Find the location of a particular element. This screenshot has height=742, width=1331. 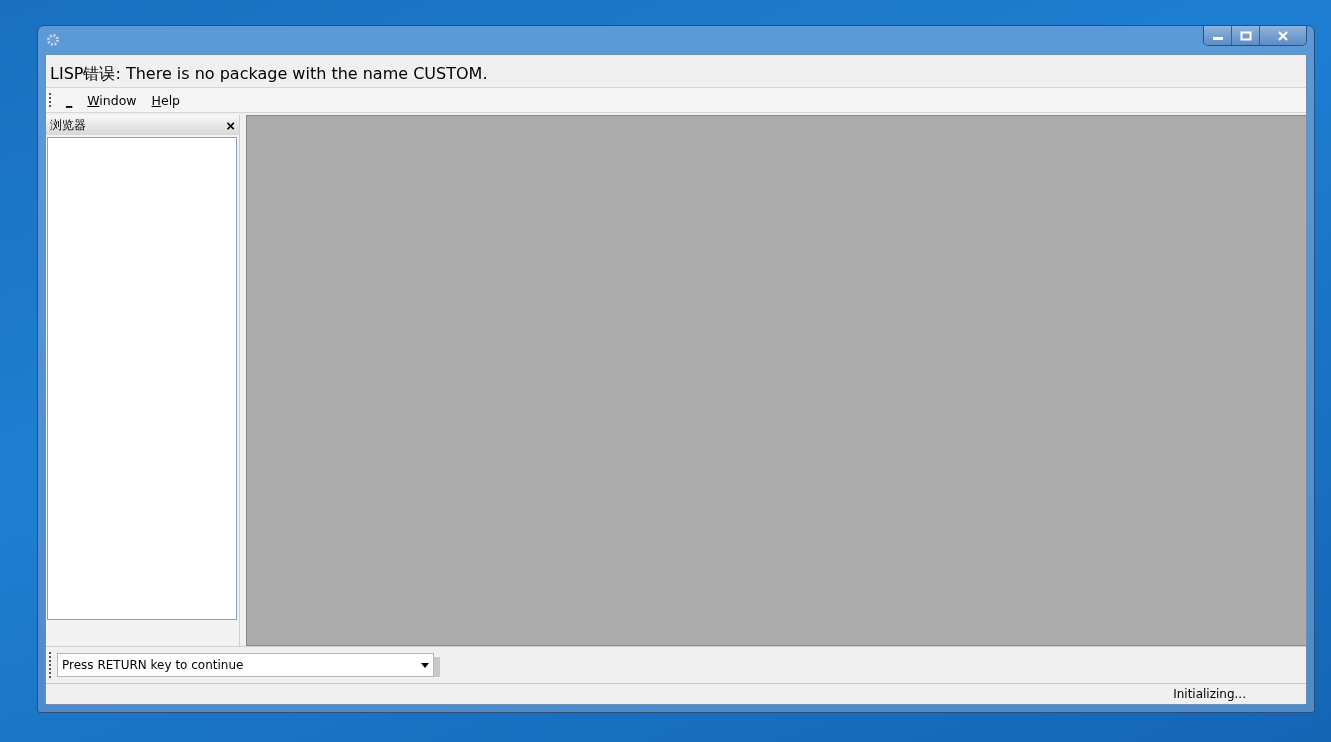

minimize-button is located at coordinates (1218, 35).